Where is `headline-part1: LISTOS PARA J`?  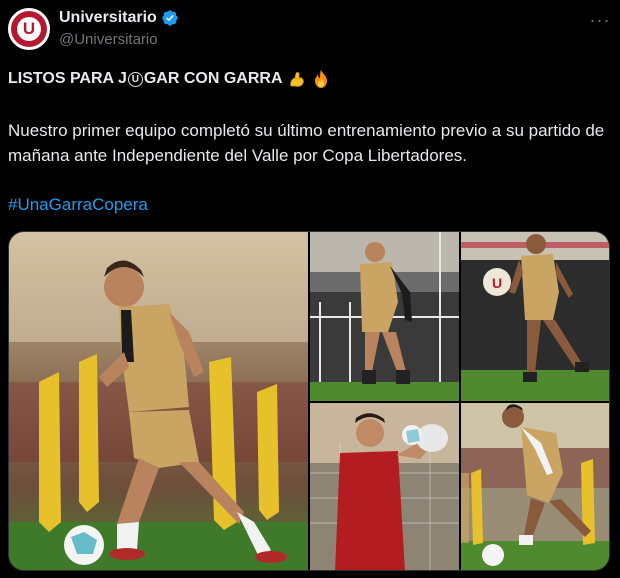
headline-part1: LISTOS PARA J is located at coordinates (67, 78).